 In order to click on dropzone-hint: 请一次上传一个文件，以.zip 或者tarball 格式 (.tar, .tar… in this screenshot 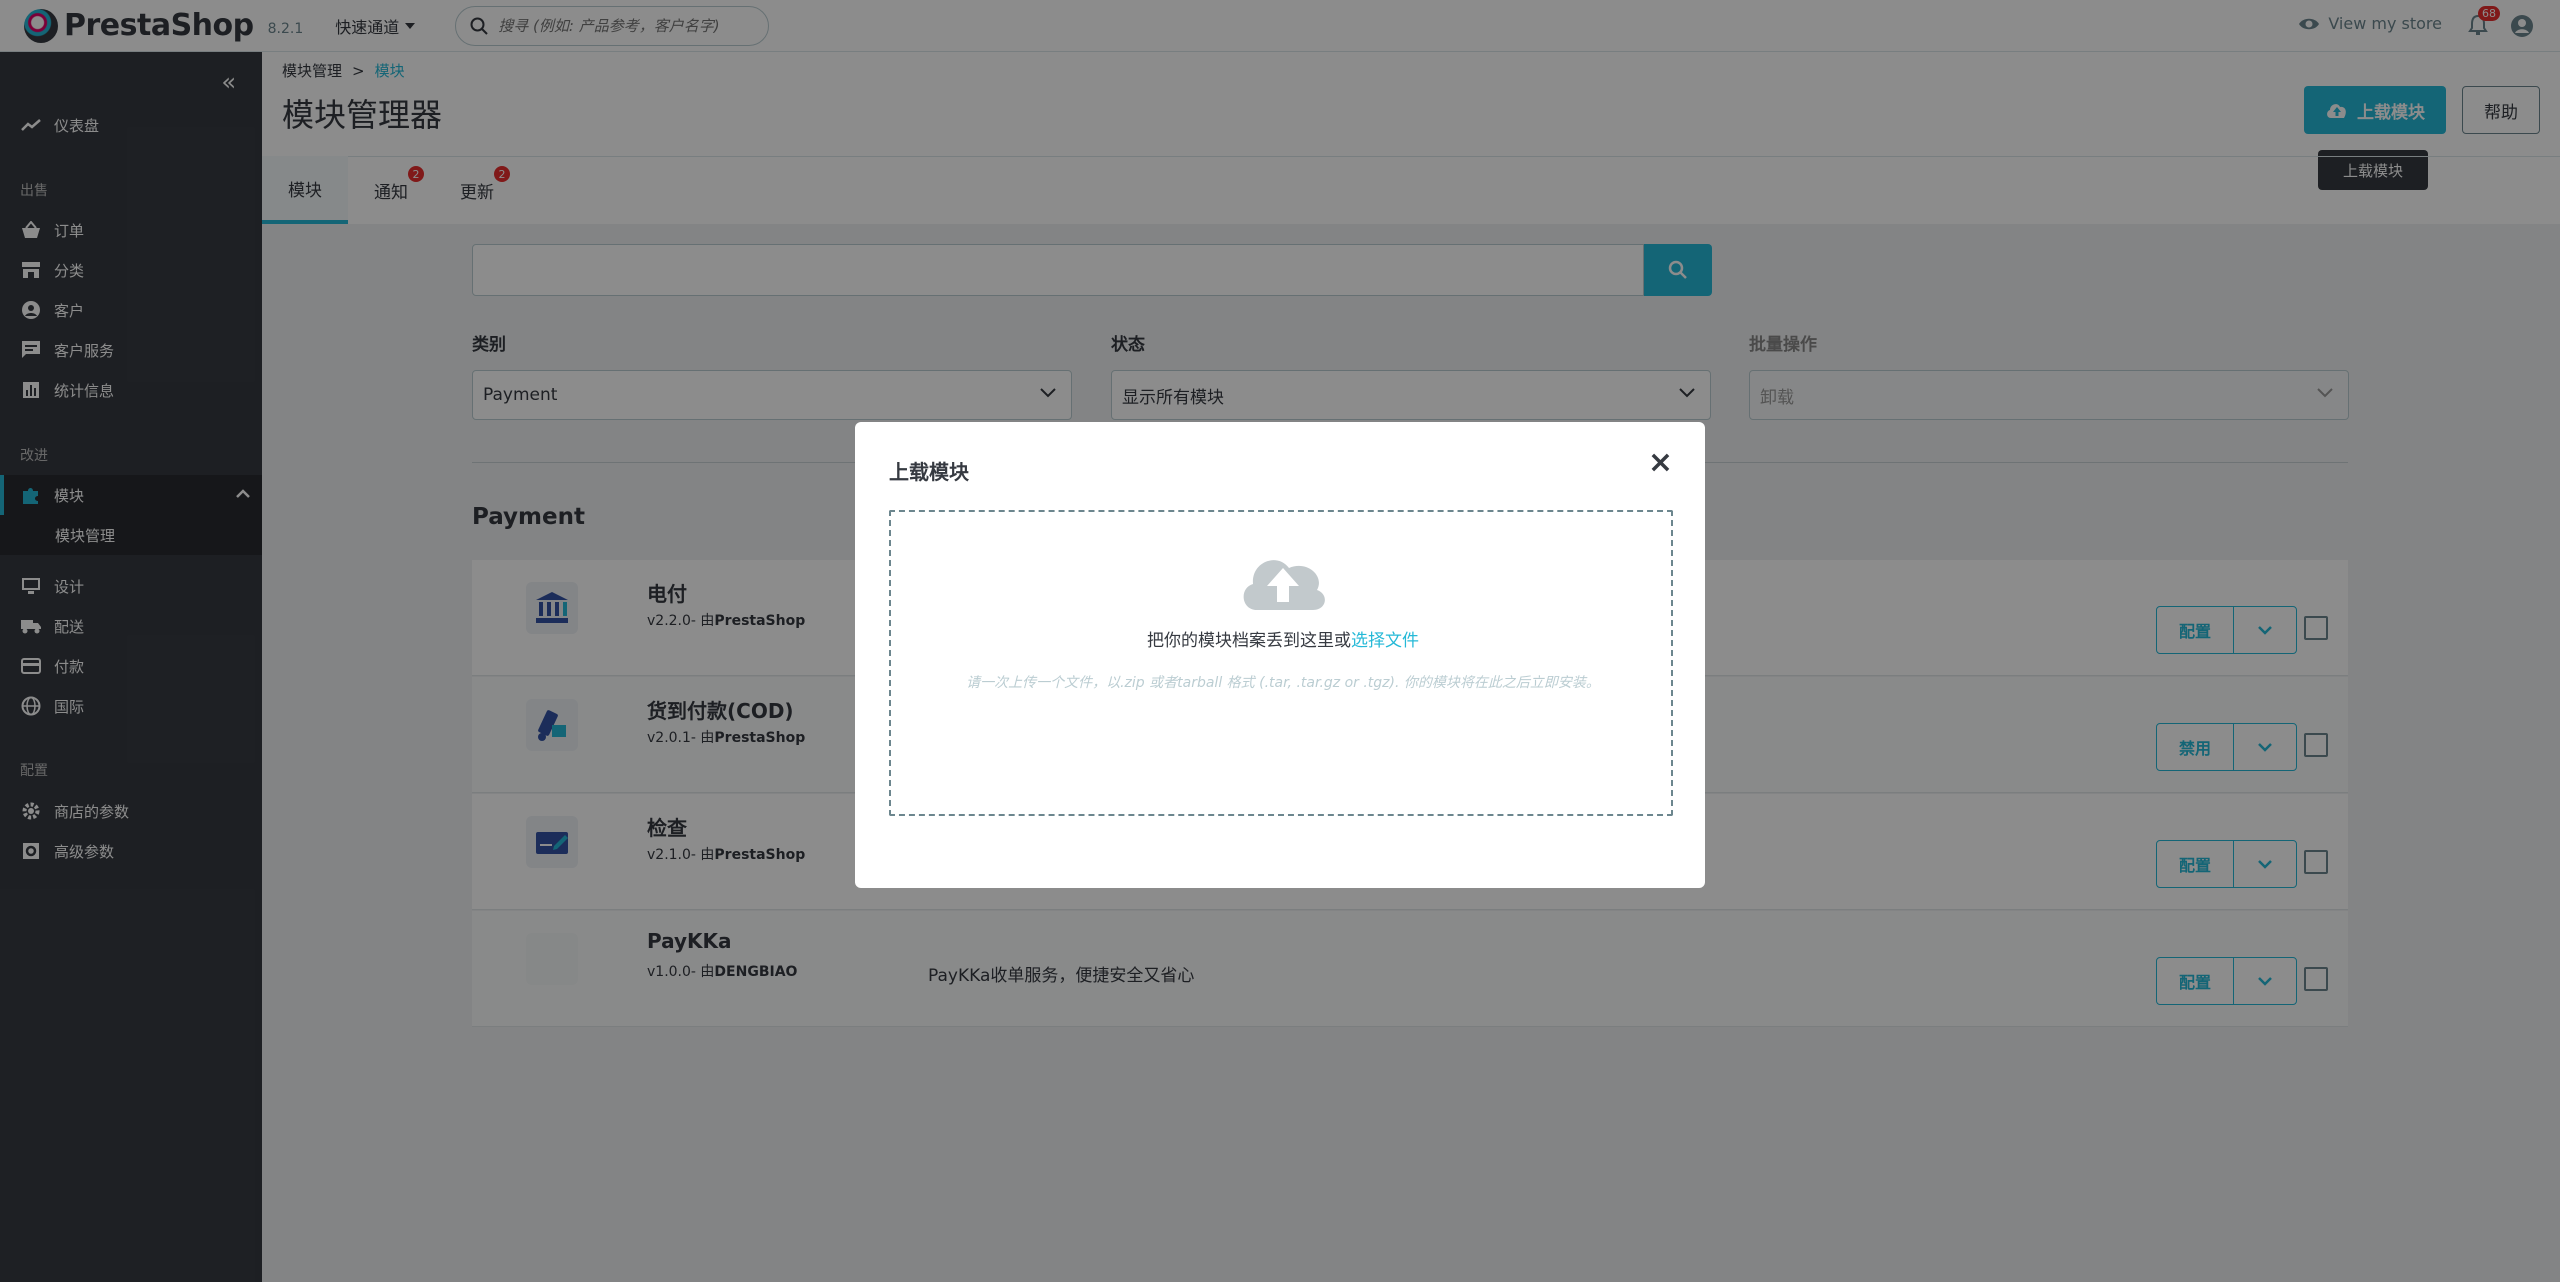, I will do `click(1283, 683)`.